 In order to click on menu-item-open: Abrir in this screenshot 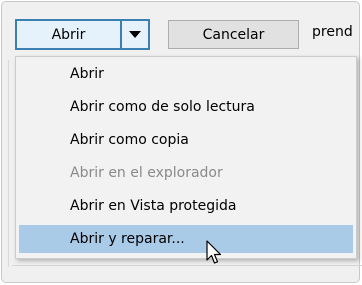, I will do `click(186, 74)`.